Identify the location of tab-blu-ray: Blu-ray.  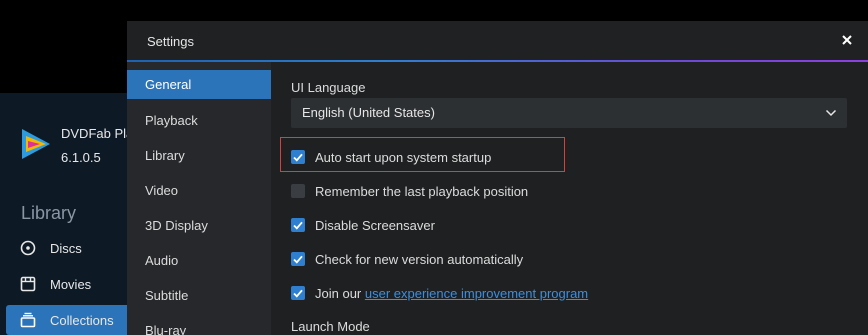
(199, 325).